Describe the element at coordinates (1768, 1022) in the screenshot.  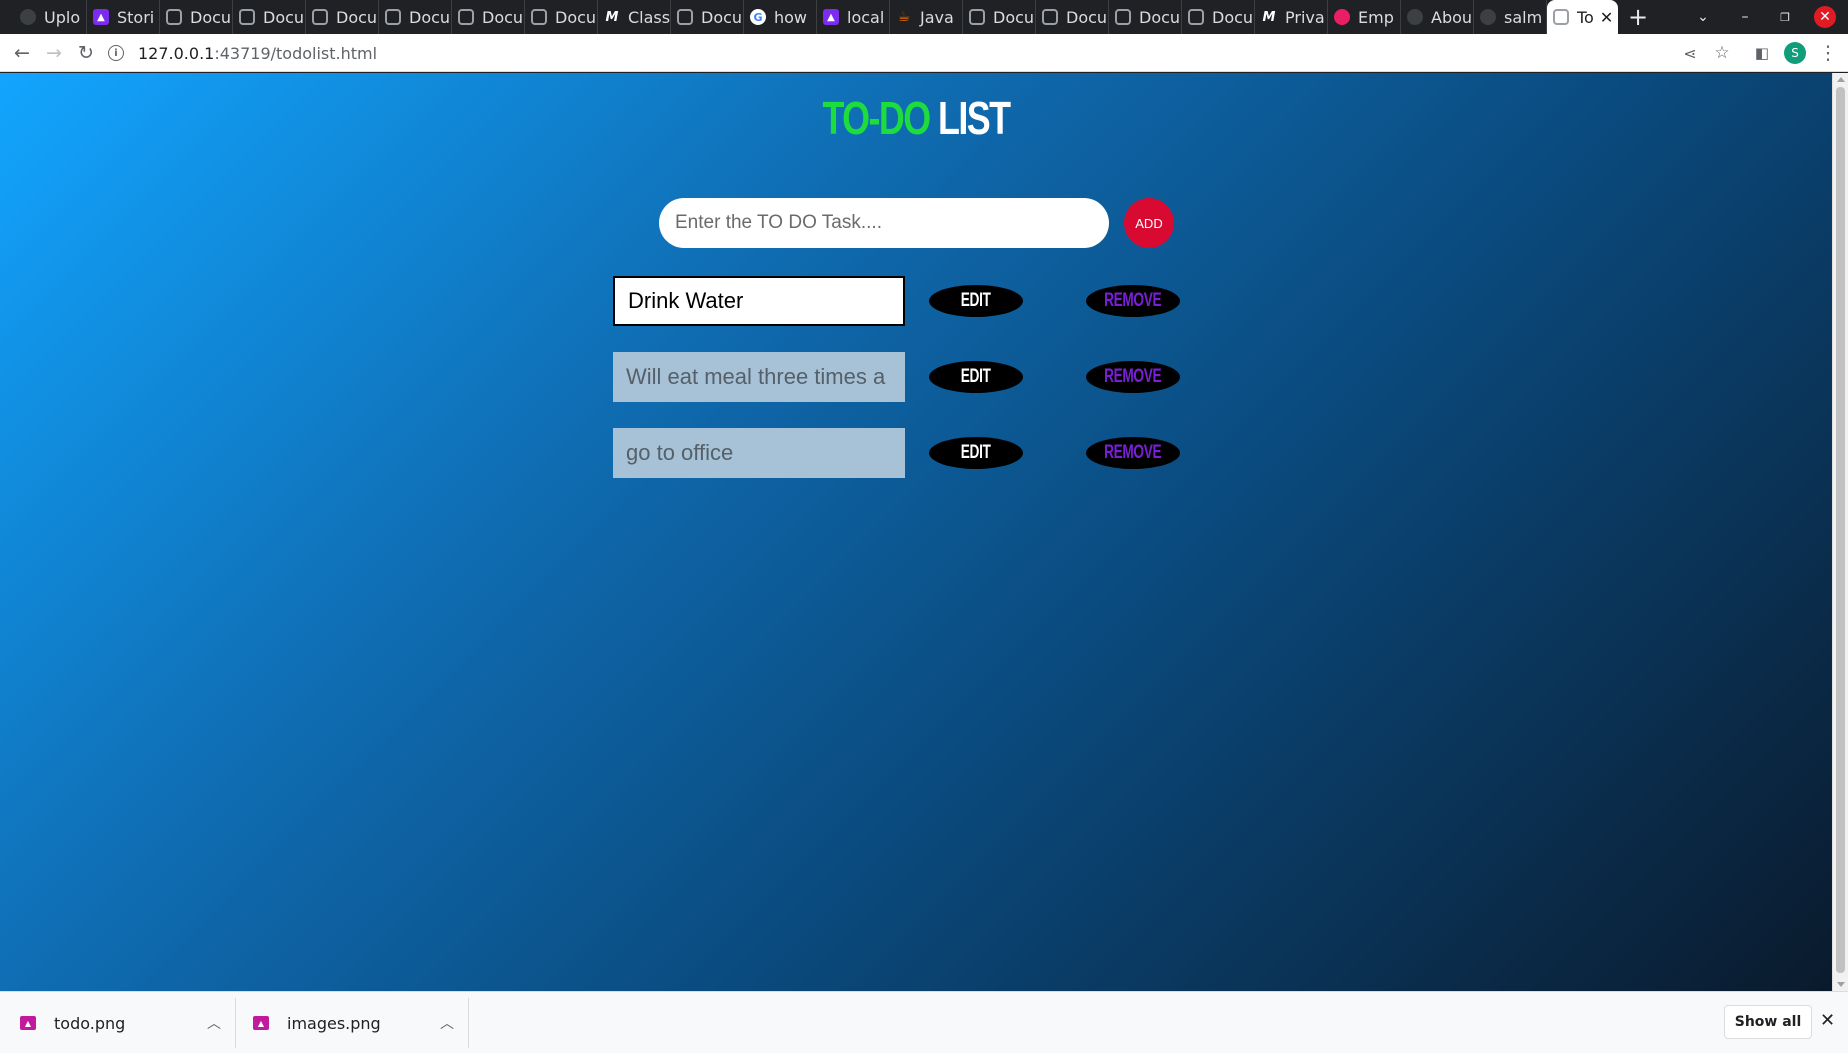
I see `show-all-button: Show all` at that location.